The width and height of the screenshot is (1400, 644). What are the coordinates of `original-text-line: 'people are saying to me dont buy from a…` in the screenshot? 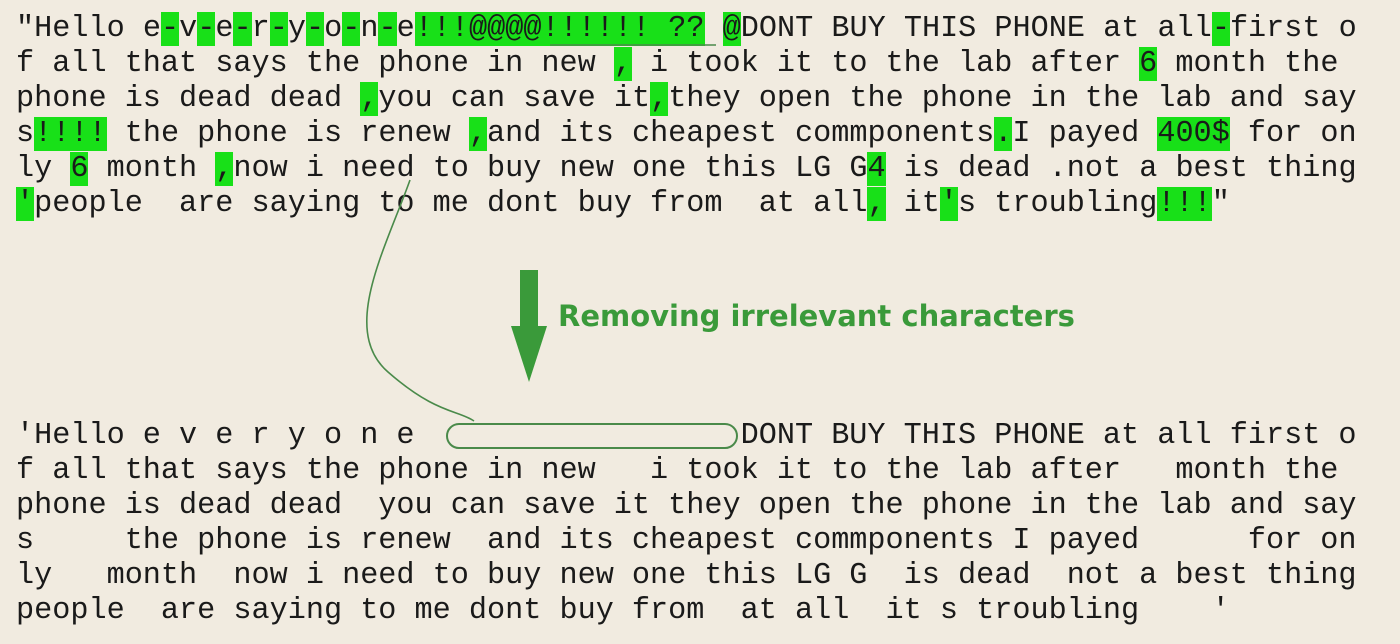 It's located at (623, 204).